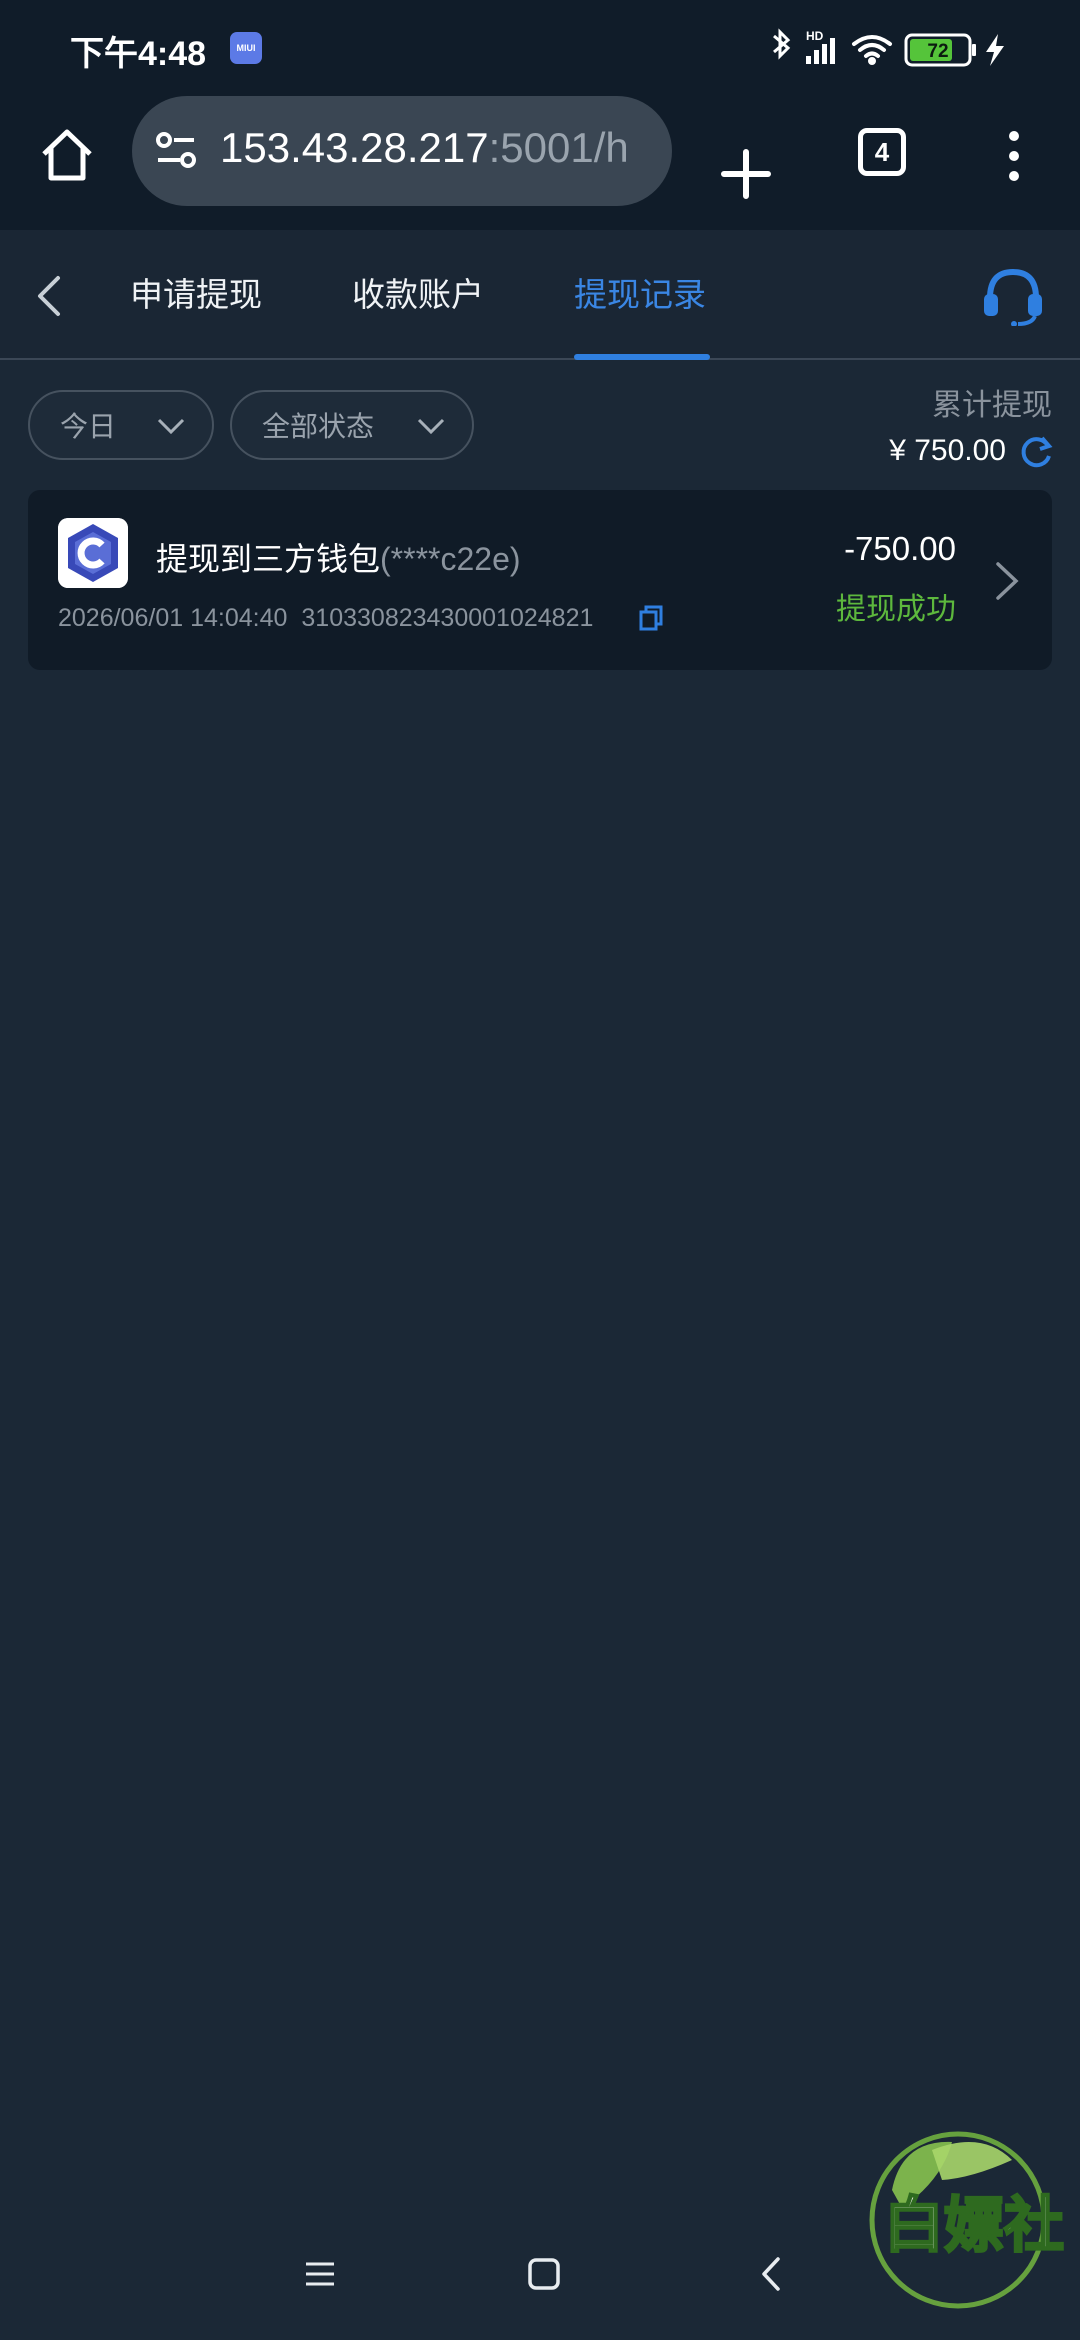 The height and width of the screenshot is (2340, 1080). Describe the element at coordinates (746, 174) in the screenshot. I see `plus-icon` at that location.